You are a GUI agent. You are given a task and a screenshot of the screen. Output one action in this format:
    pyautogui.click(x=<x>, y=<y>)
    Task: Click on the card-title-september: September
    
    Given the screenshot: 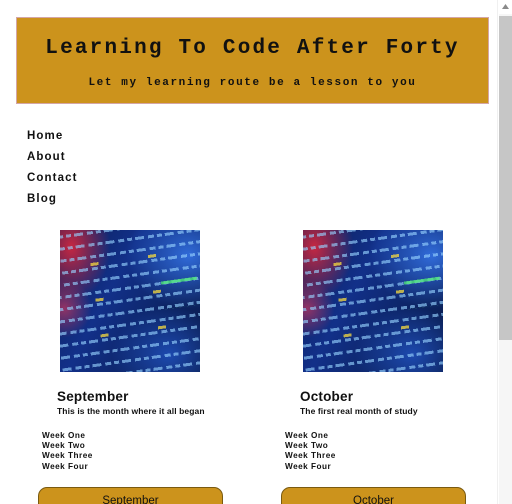 What is the action you would take?
    pyautogui.click(x=93, y=396)
    